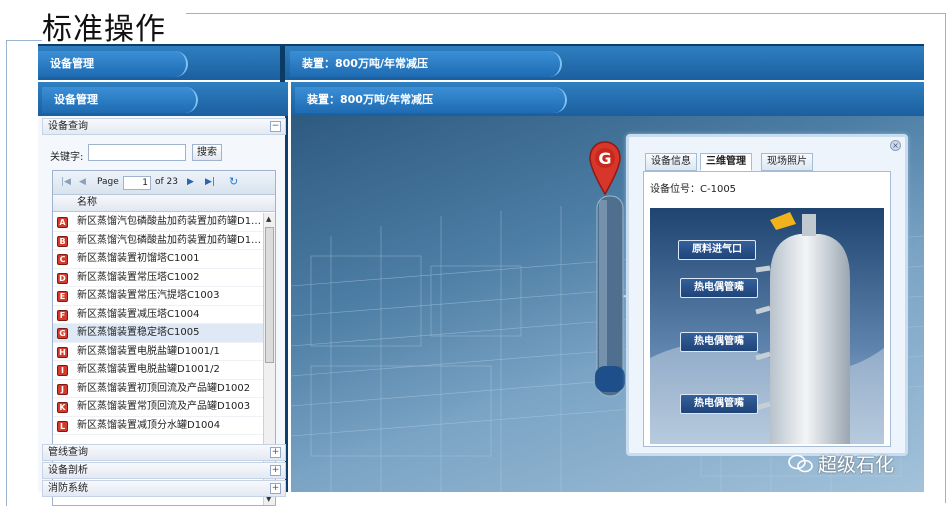 The width and height of the screenshot is (952, 506). Describe the element at coordinates (24, 40) in the screenshot. I see `frame-top-left-line` at that location.